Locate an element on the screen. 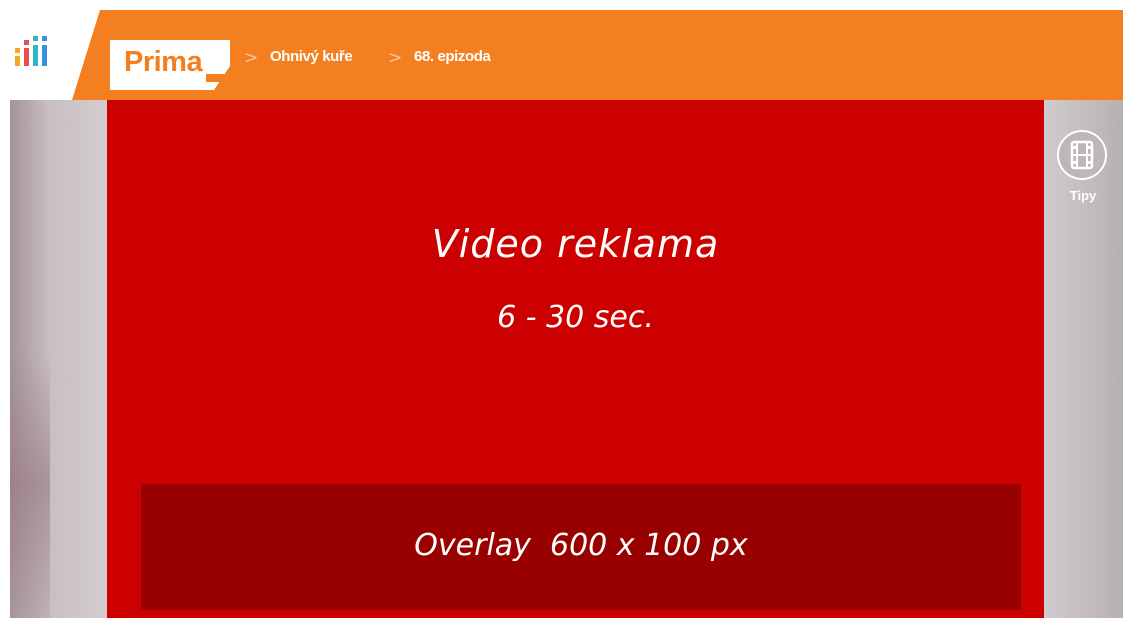  overlay-label: Overlay 600 x 100 px is located at coordinates (581, 545).